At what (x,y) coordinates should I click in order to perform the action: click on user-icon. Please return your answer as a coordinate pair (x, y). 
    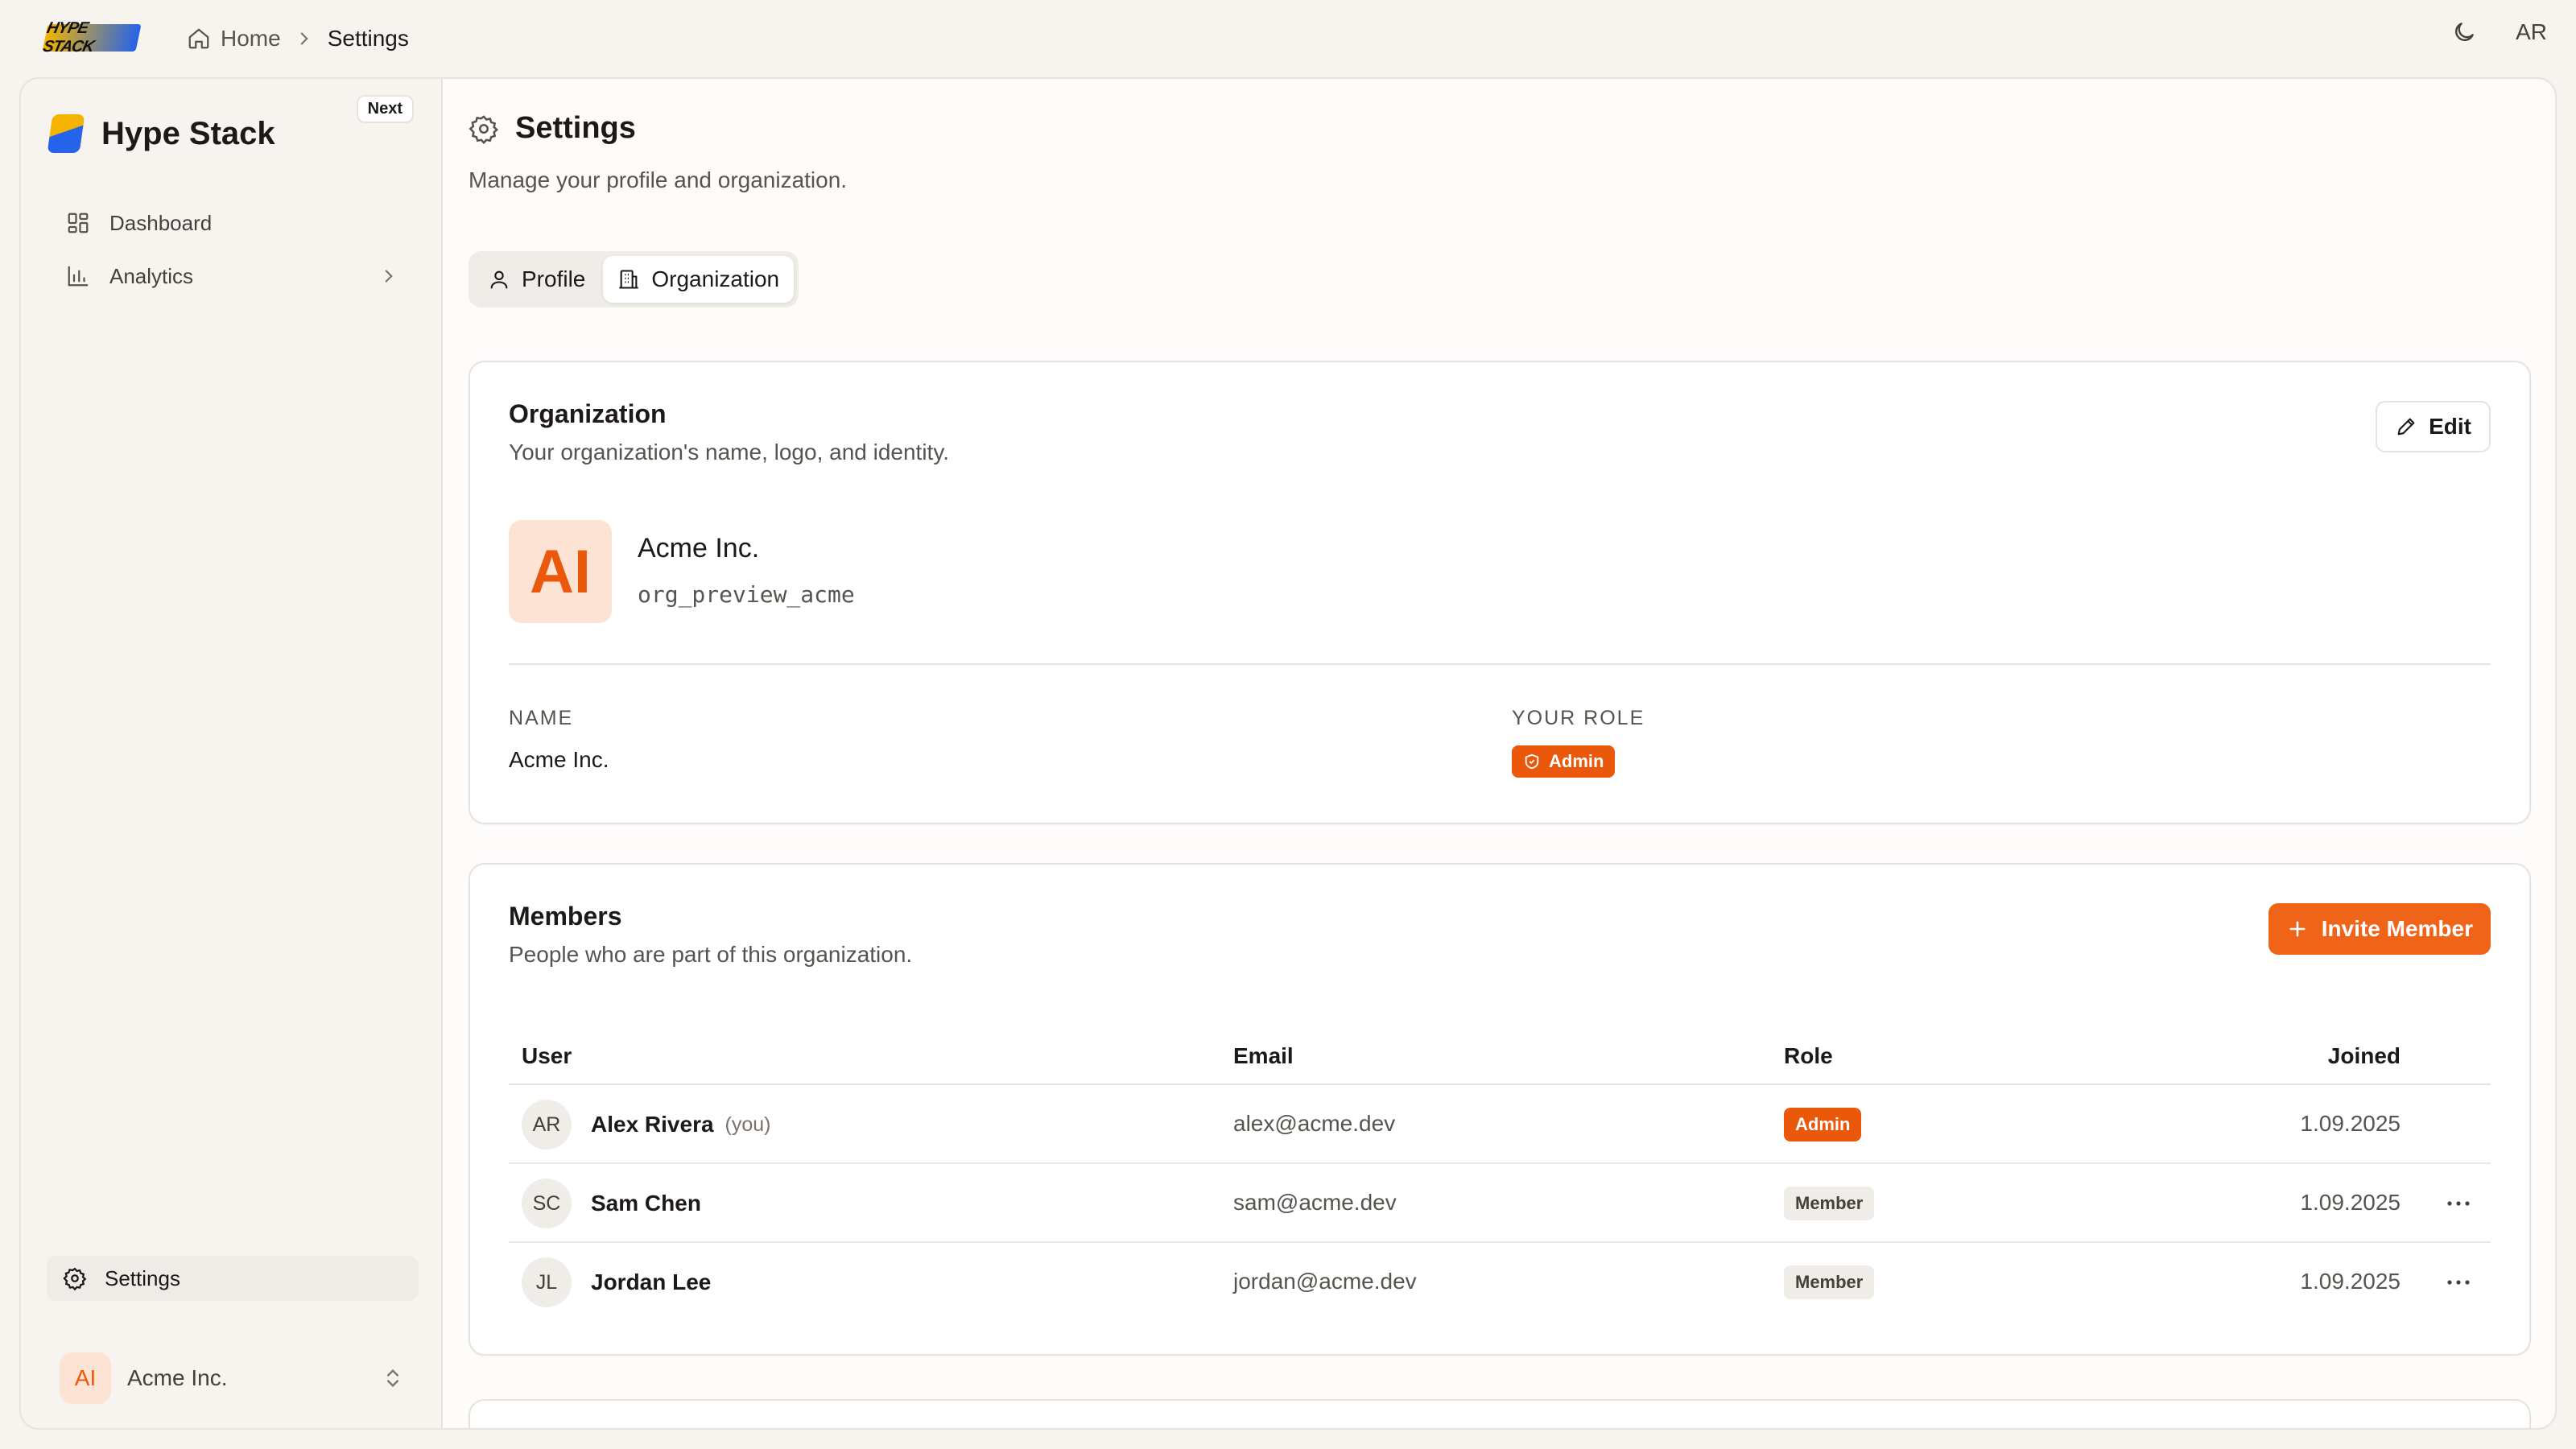
    Looking at the image, I should click on (499, 279).